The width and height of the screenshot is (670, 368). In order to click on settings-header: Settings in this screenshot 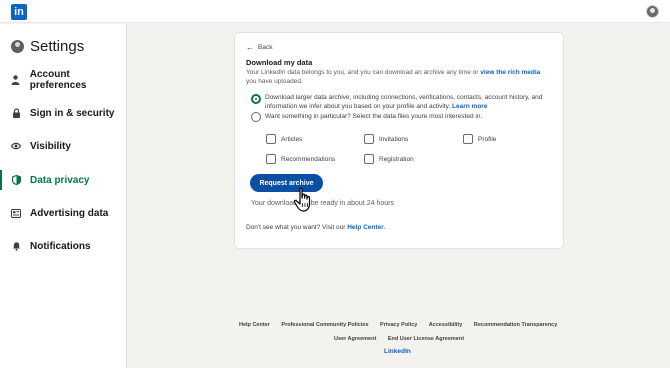, I will do `click(47, 46)`.